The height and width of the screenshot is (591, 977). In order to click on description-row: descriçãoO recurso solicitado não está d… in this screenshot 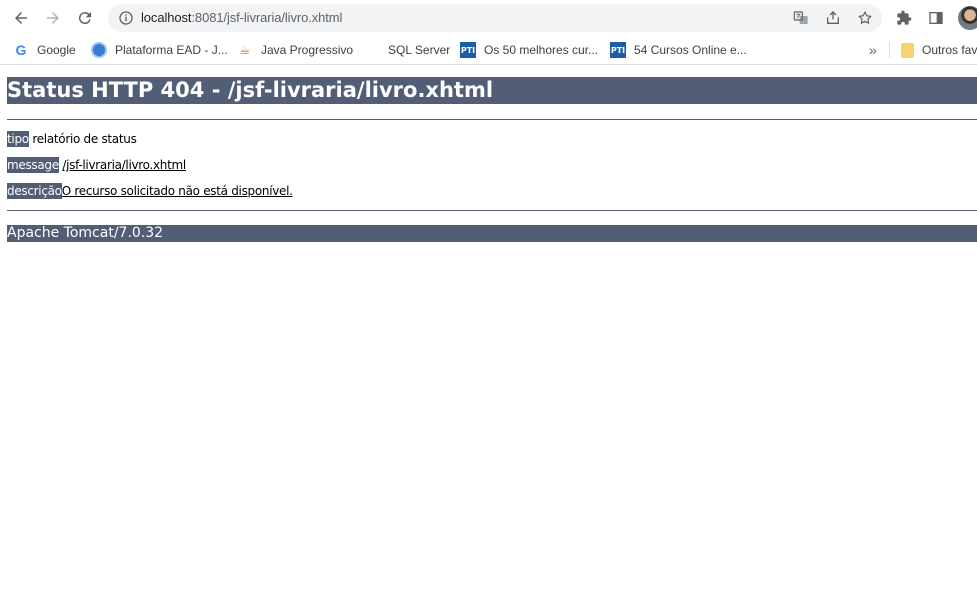, I will do `click(150, 191)`.